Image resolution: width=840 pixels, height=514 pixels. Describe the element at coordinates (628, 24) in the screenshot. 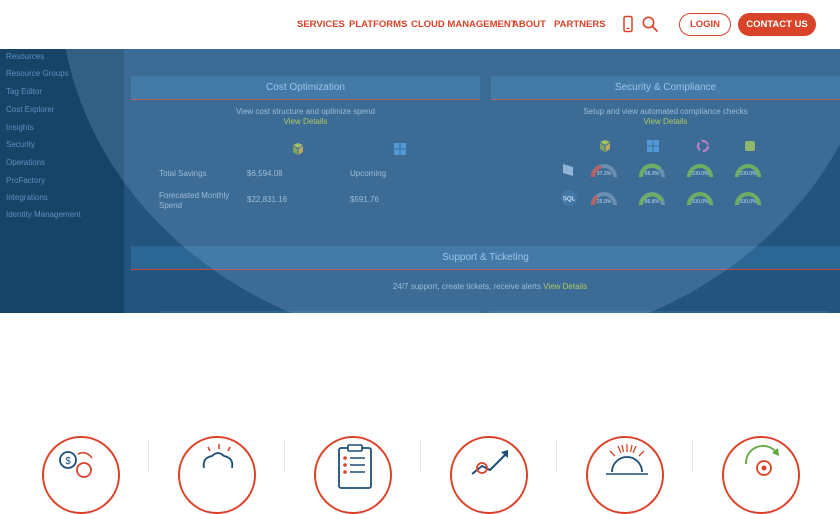

I see `mobile-icon` at that location.